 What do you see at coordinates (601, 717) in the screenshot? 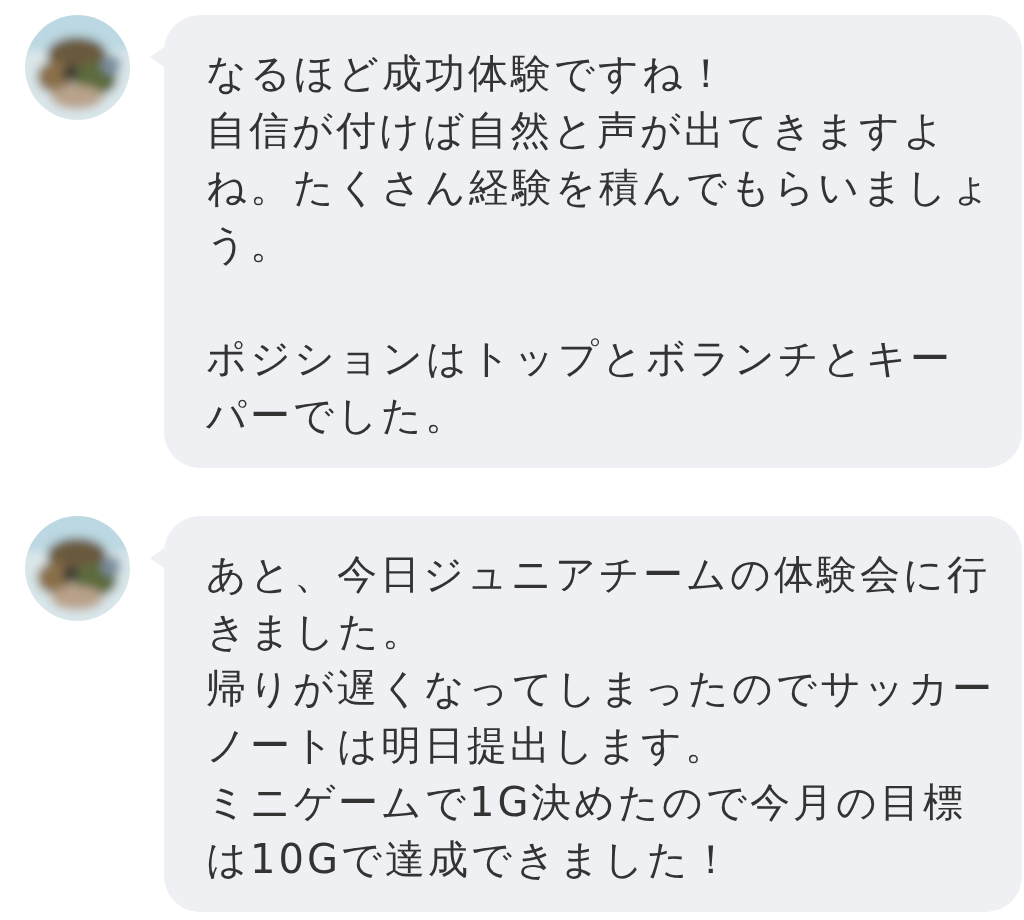
I see `message-text: 帰りが遅くなってしまったのでサッカーノートは明日提出します。` at bounding box center [601, 717].